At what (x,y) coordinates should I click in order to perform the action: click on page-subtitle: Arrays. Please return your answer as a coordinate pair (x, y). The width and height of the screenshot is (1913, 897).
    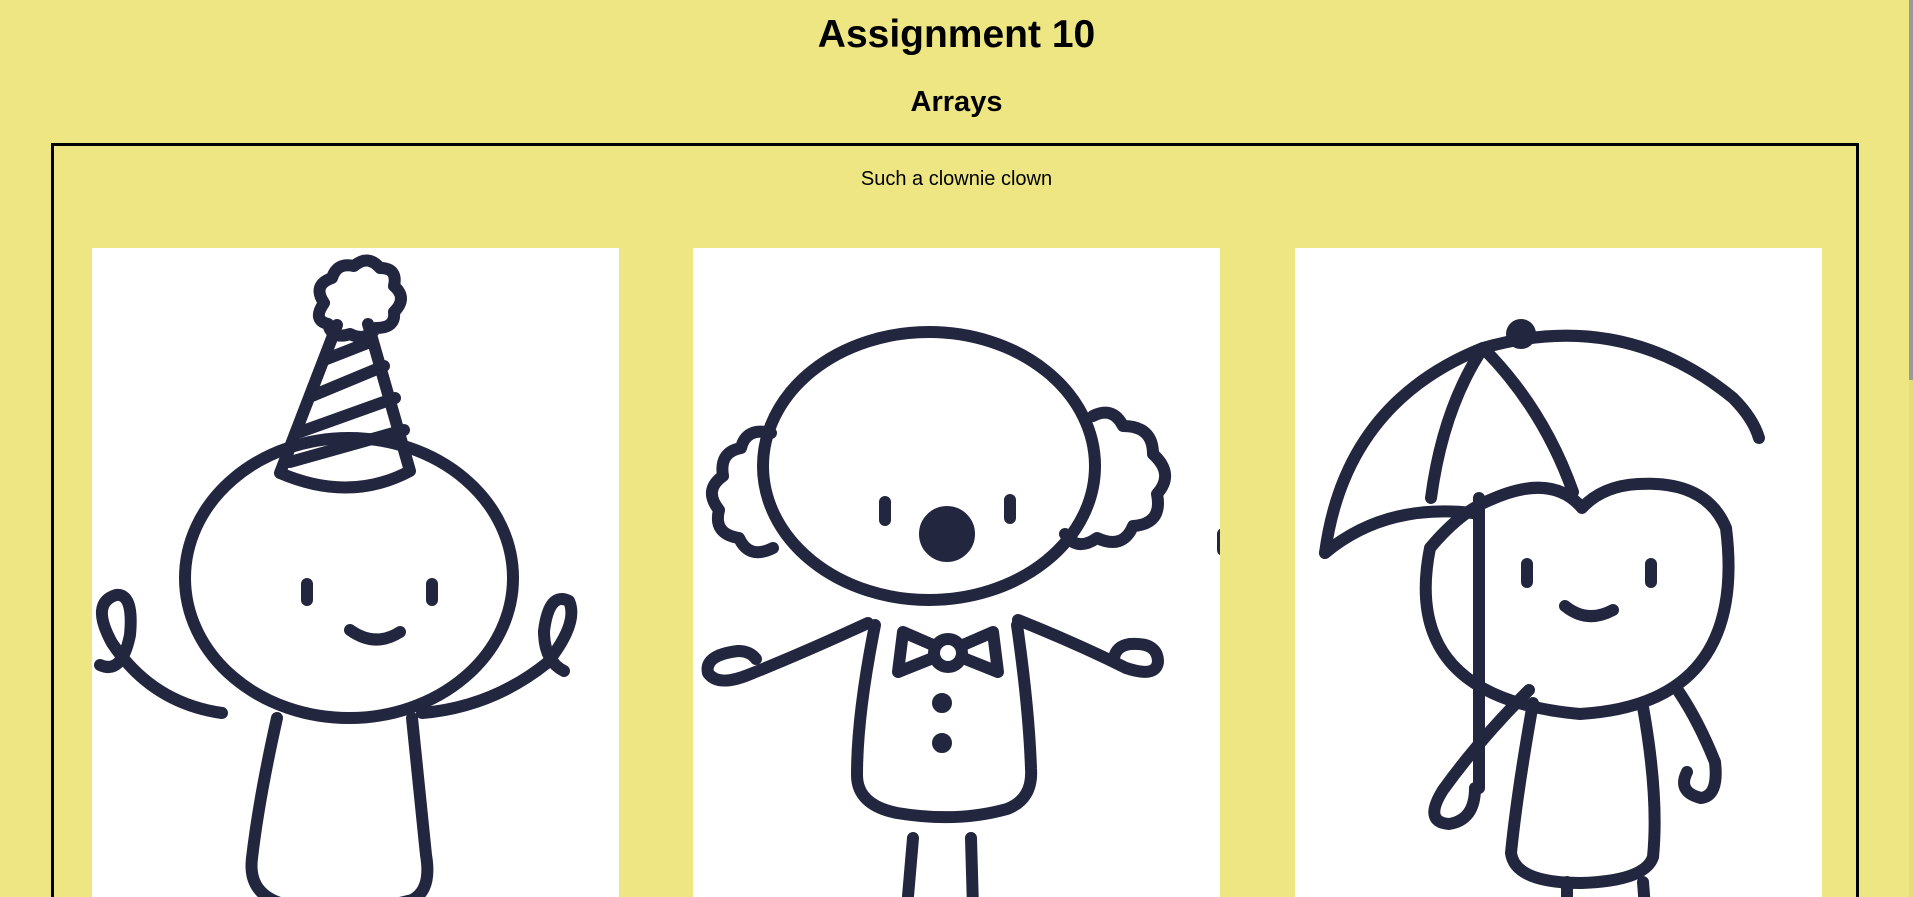
    Looking at the image, I should click on (956, 102).